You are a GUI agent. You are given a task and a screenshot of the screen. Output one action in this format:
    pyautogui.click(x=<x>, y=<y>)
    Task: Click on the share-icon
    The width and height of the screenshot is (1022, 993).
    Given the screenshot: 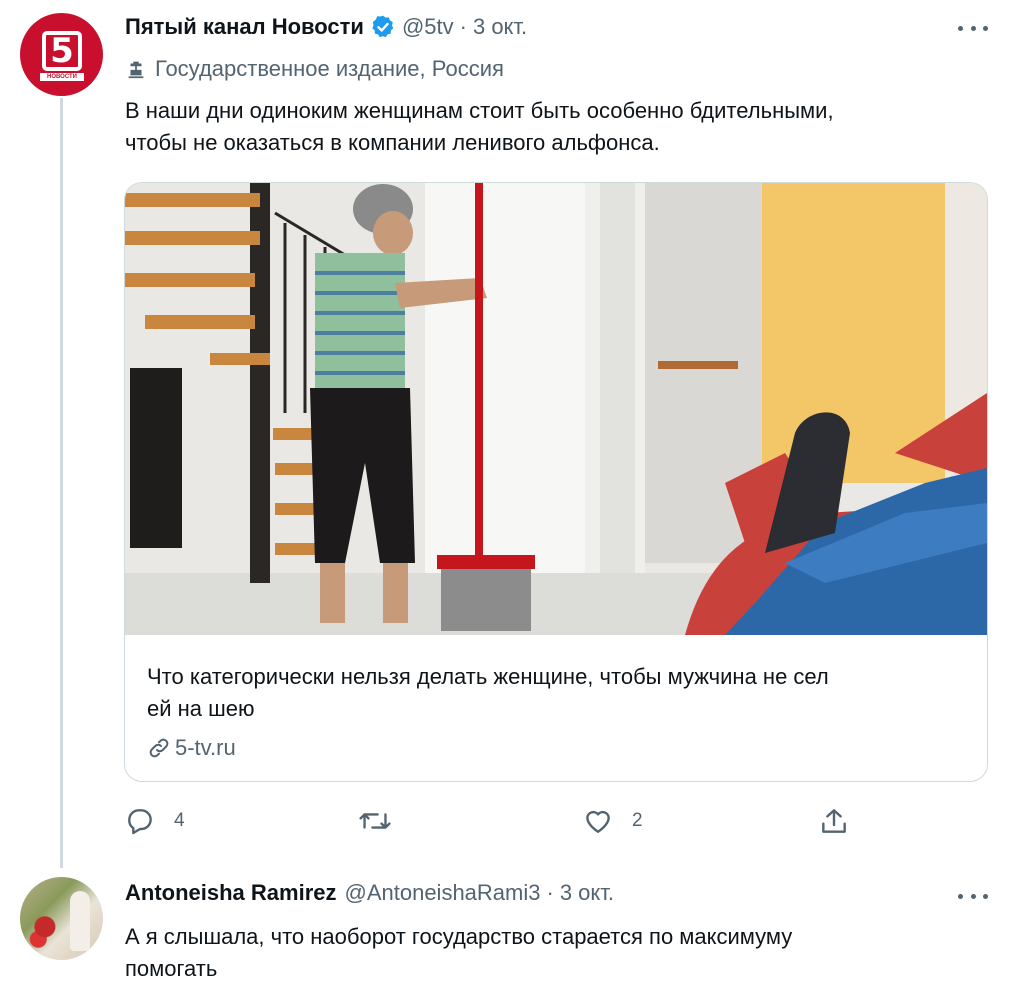 What is the action you would take?
    pyautogui.click(x=834, y=821)
    